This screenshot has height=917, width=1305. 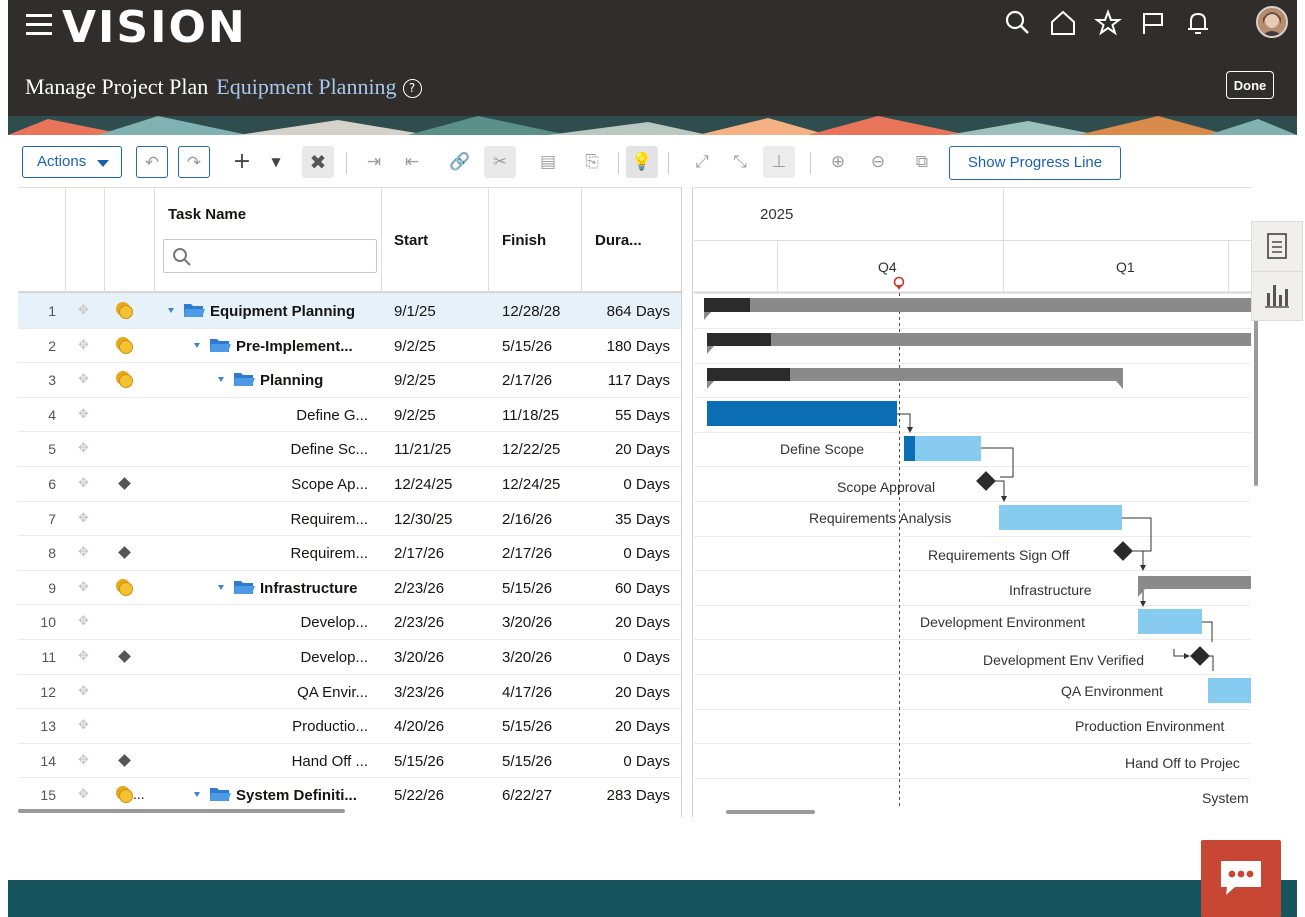 What do you see at coordinates (276, 162) in the screenshot?
I see `add-menu-caret-icon: ▼` at bounding box center [276, 162].